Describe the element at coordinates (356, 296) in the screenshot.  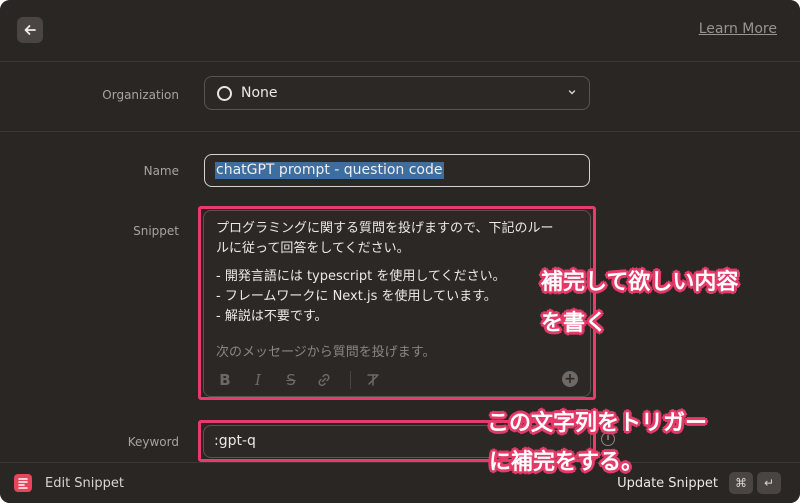
I see `snippet-line: - フレームワークに Next.js を使用しています。` at that location.